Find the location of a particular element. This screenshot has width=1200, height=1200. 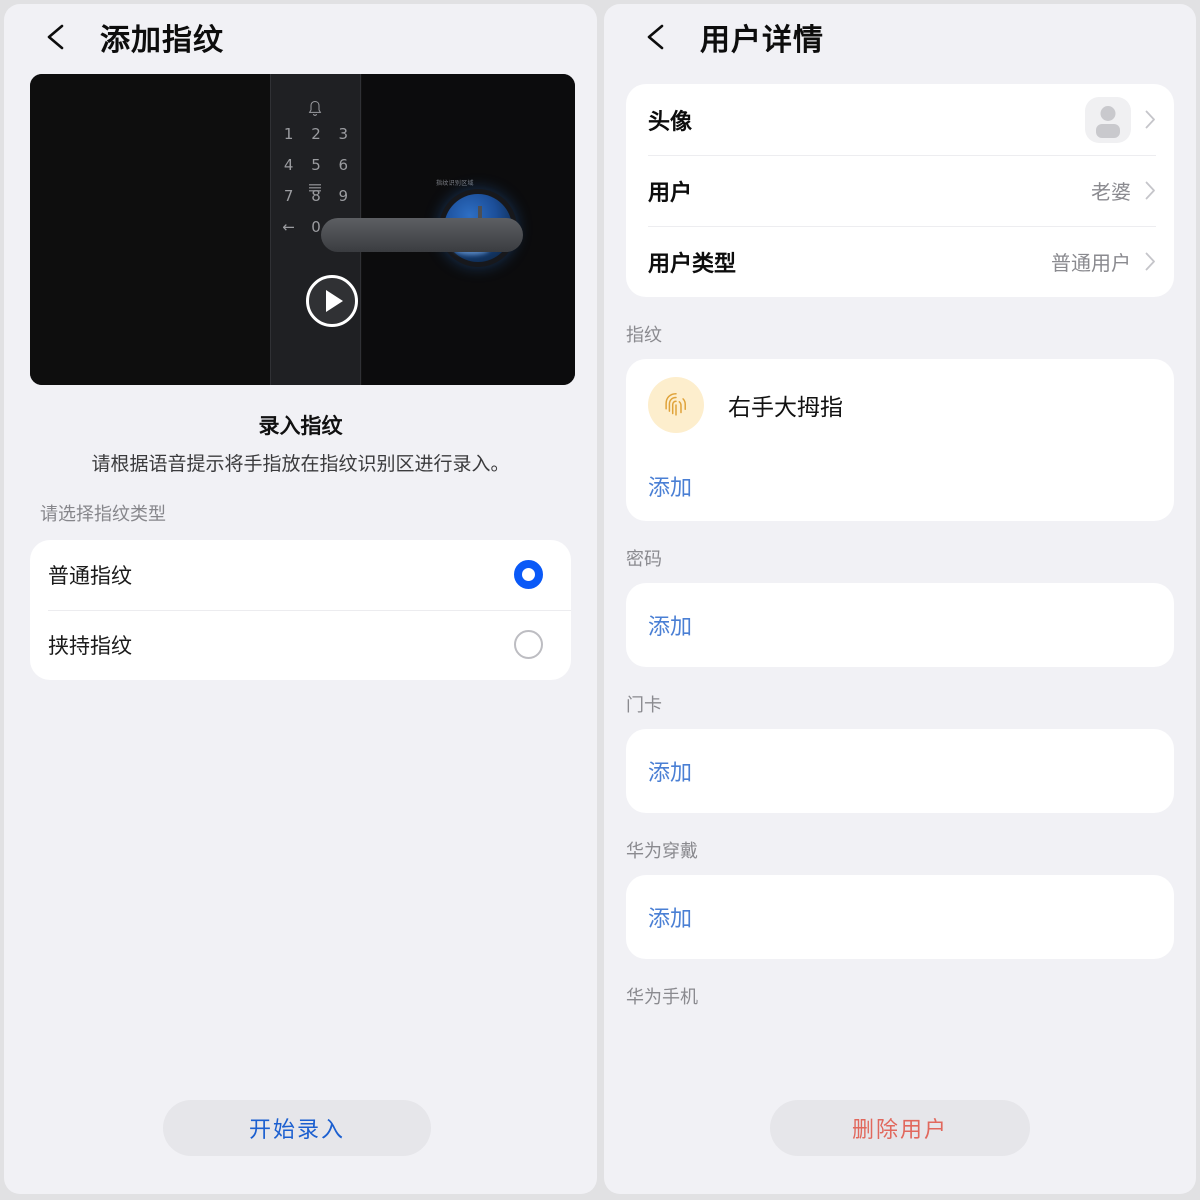

keypad-key: 3 is located at coordinates (343, 134).